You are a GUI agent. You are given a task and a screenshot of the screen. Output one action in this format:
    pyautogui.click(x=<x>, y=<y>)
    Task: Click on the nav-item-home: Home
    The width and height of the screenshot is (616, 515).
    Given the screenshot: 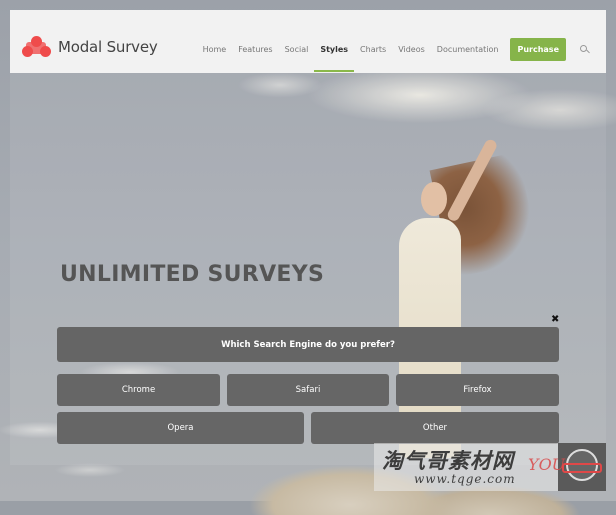 What is the action you would take?
    pyautogui.click(x=215, y=49)
    